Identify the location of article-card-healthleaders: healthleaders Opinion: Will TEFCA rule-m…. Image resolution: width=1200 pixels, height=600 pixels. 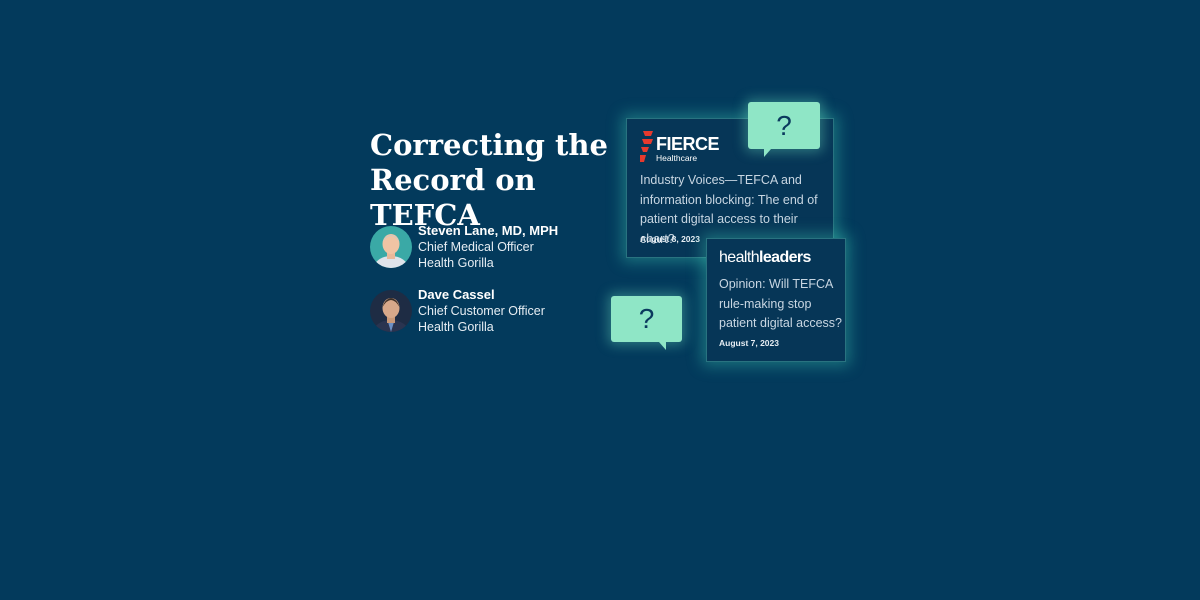
(776, 300).